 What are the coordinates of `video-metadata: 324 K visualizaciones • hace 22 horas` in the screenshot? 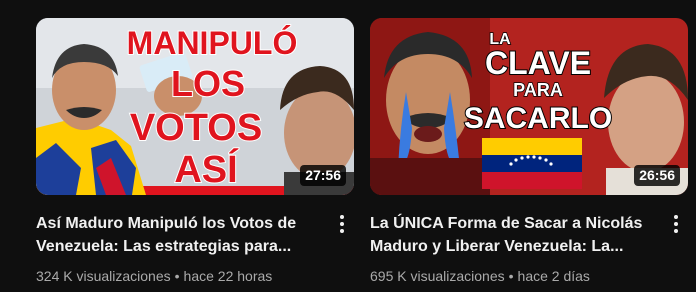 It's located at (179, 276).